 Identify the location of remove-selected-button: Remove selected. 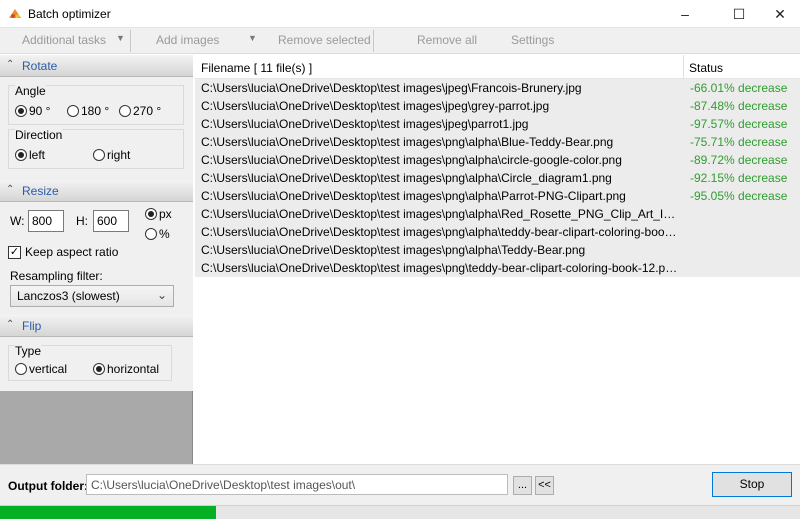
(324, 40).